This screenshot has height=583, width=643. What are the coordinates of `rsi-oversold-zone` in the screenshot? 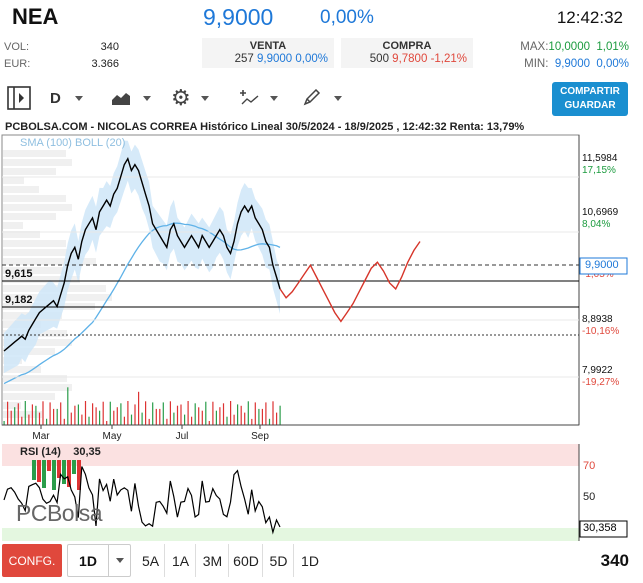 It's located at (290, 534).